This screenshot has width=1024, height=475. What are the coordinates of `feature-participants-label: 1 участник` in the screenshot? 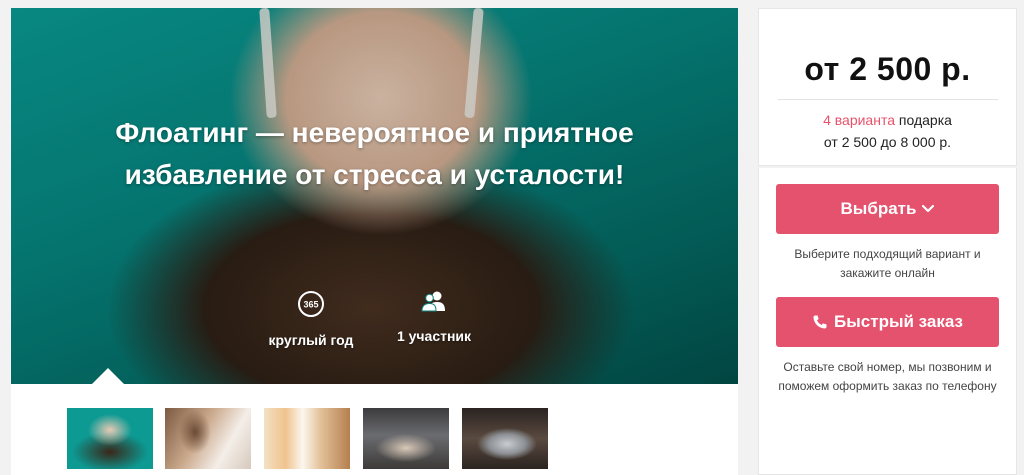 It's located at (434, 336).